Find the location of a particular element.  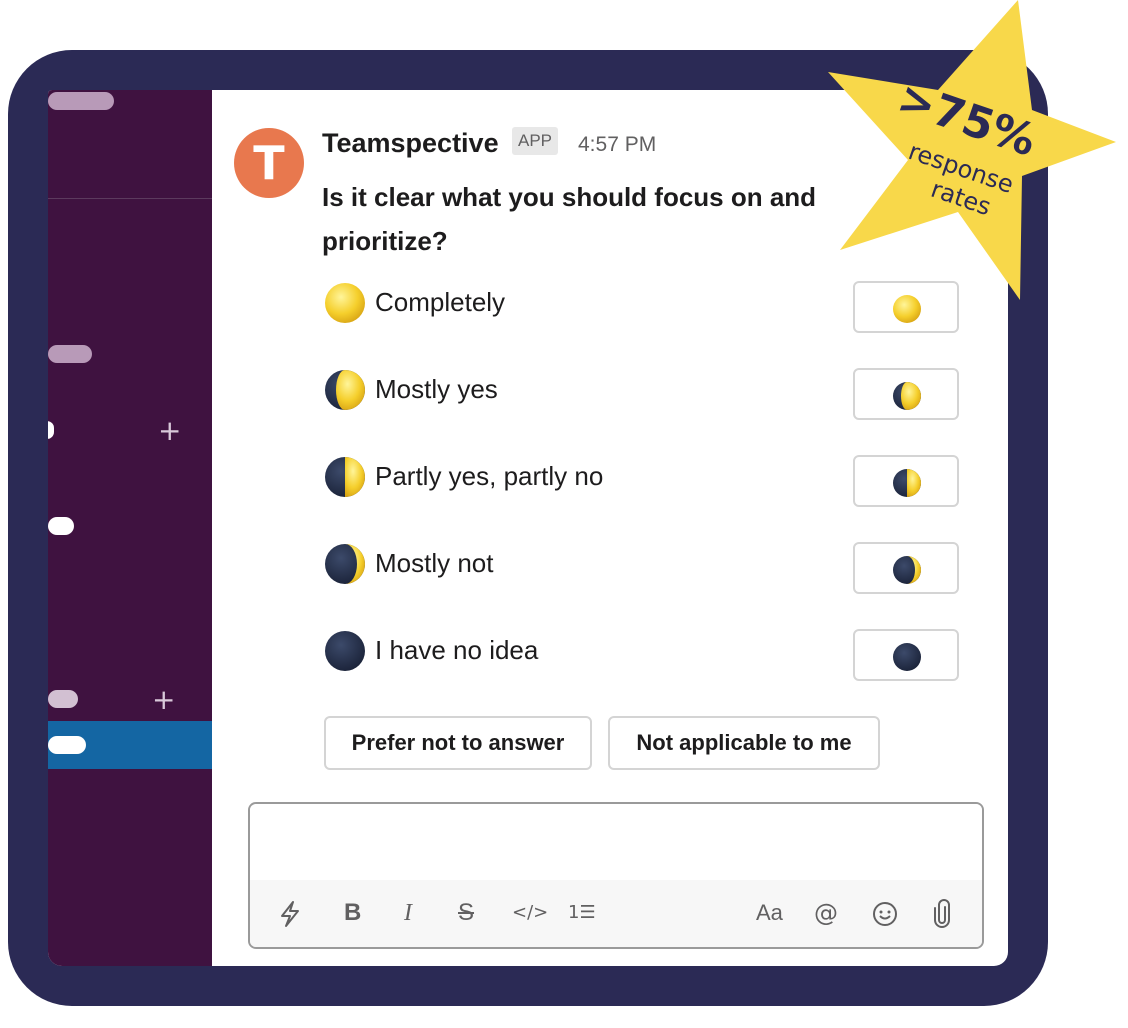

italic-icon: I is located at coordinates (408, 913).